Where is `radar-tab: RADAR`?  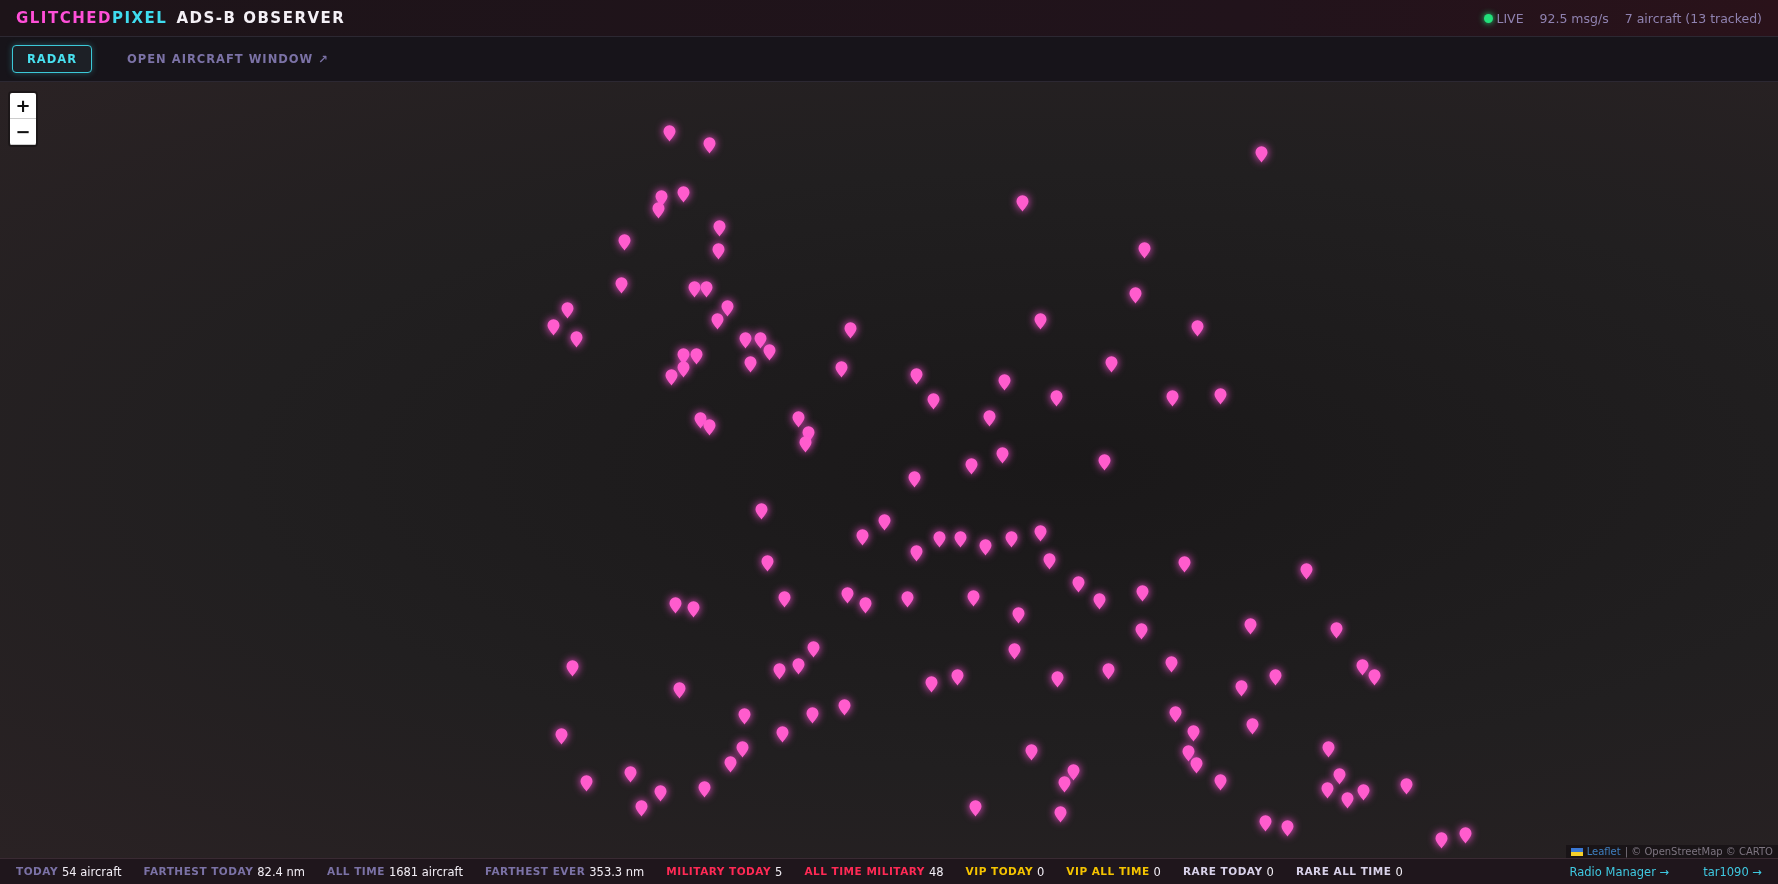 radar-tab: RADAR is located at coordinates (52, 59).